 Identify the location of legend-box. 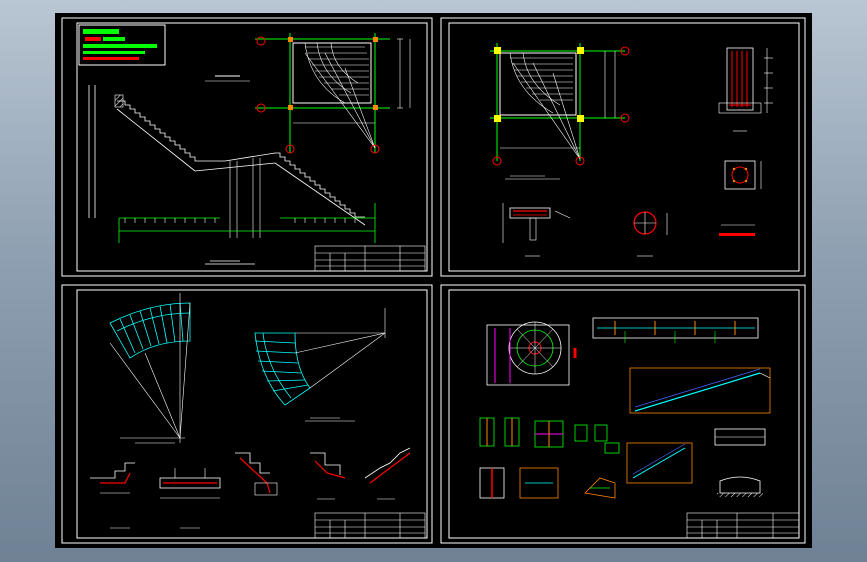
(122, 45).